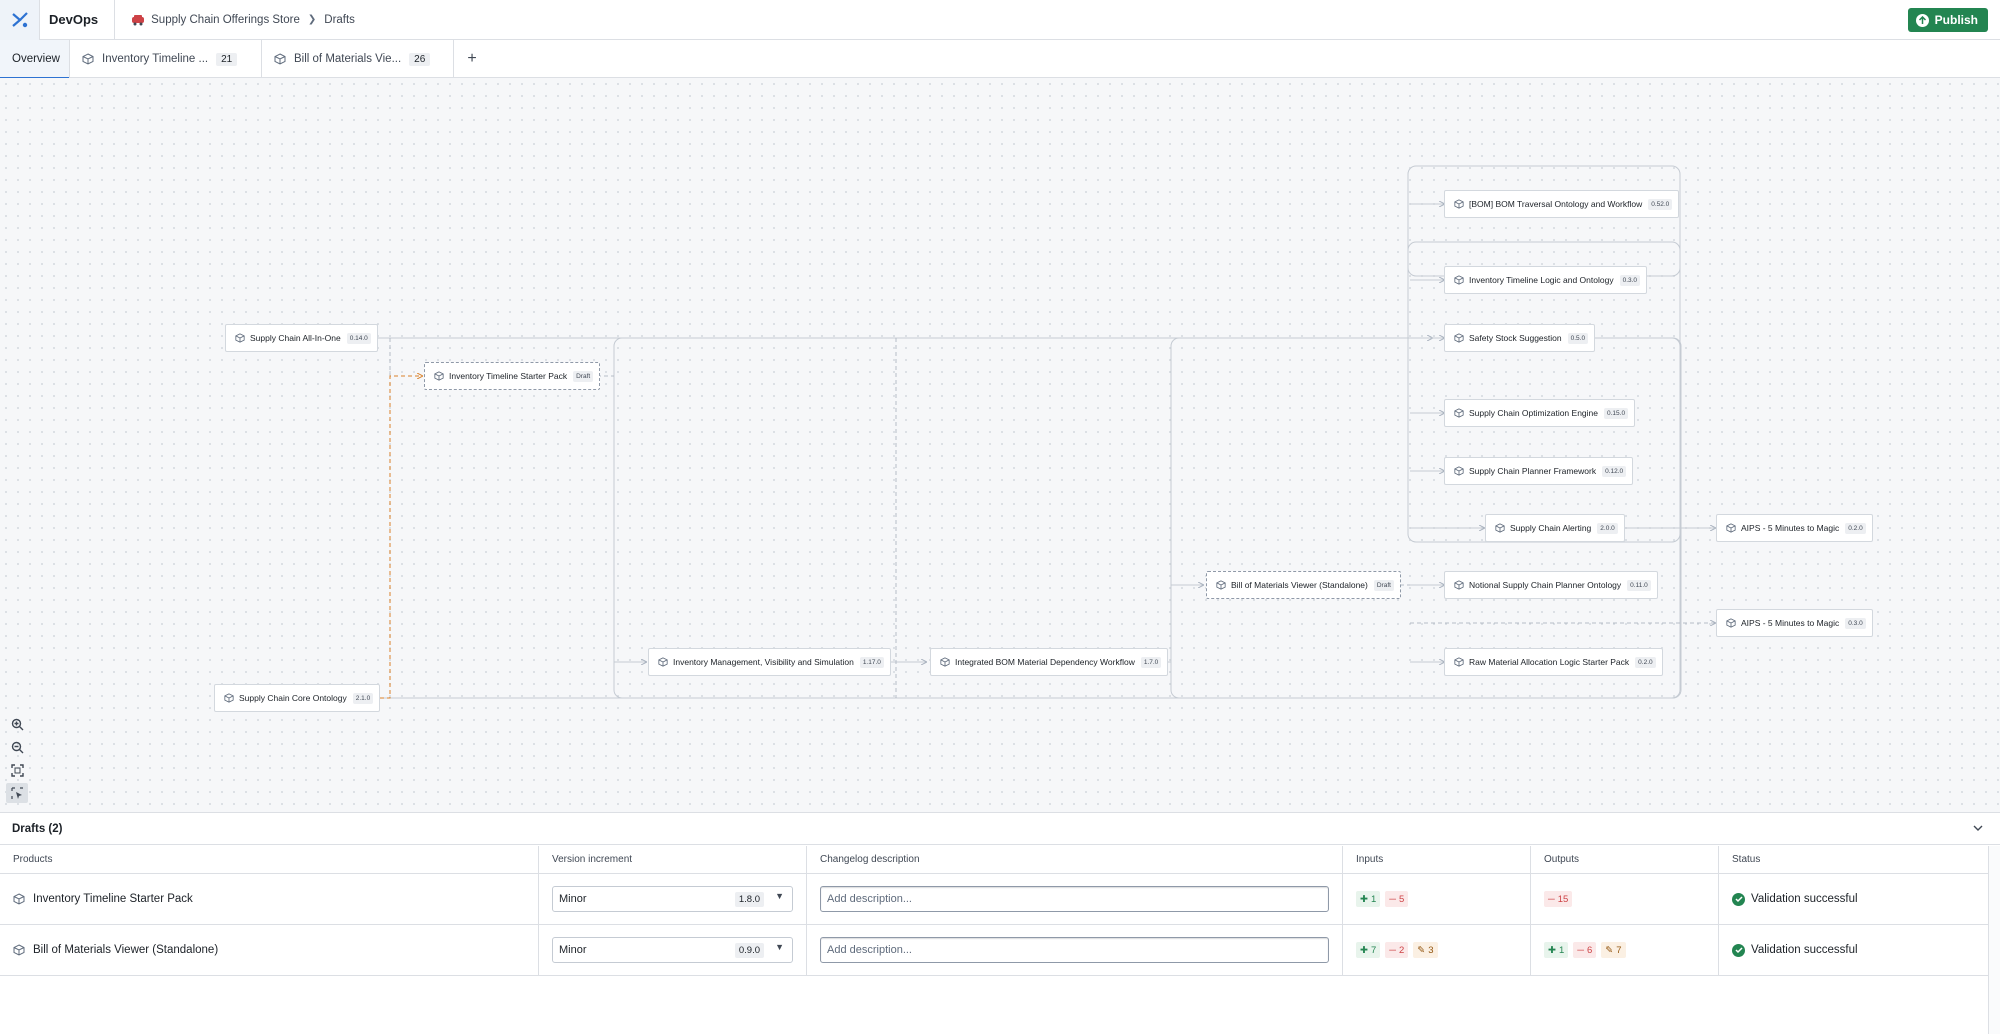  What do you see at coordinates (227, 59) in the screenshot?
I see `tab-count: 21` at bounding box center [227, 59].